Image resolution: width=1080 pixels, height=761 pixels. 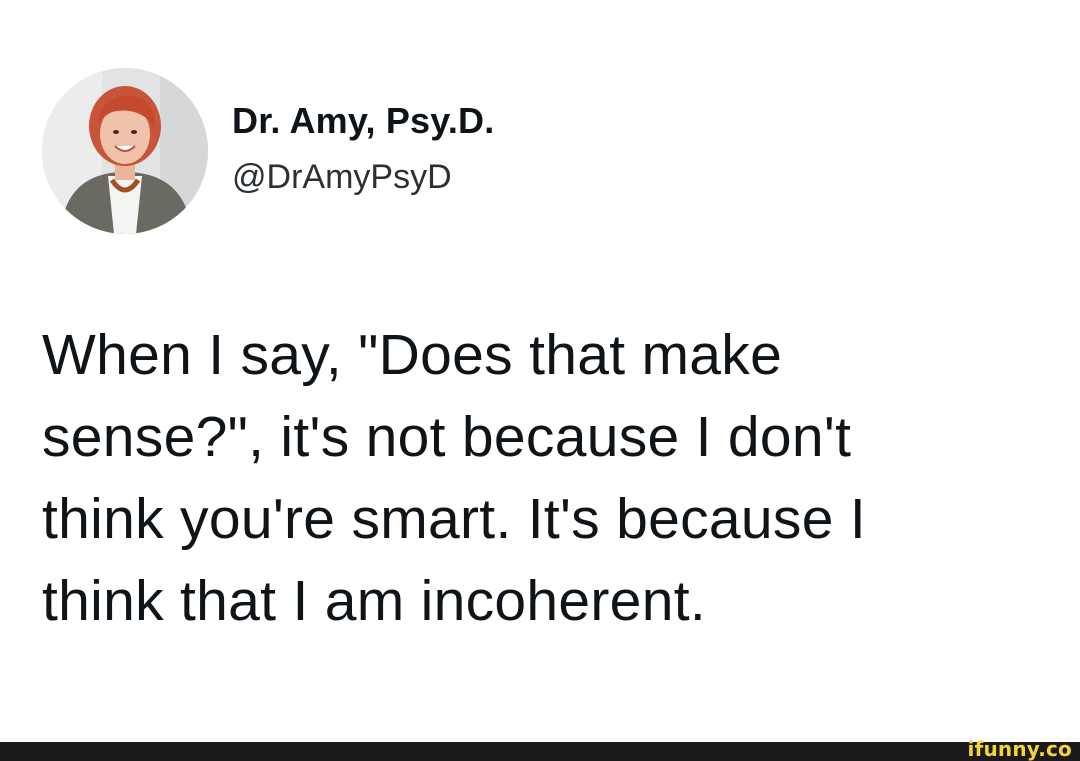 I want to click on tweet-text-line: sense?", it's not because I don't, so click(x=447, y=437).